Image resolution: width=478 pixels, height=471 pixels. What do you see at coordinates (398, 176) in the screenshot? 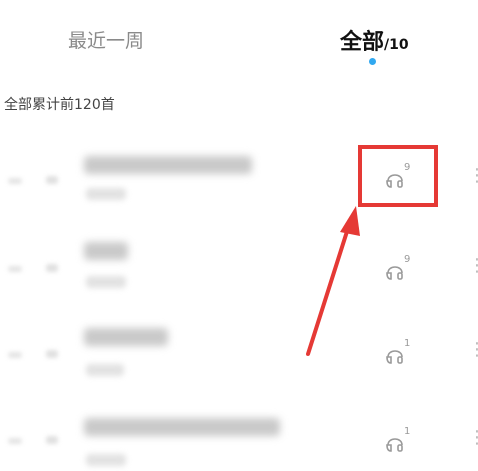
I see `highlight-box` at bounding box center [398, 176].